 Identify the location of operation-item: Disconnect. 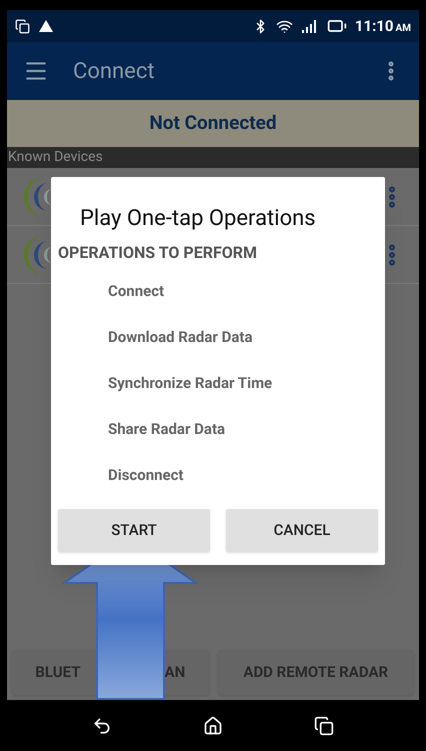
(146, 475).